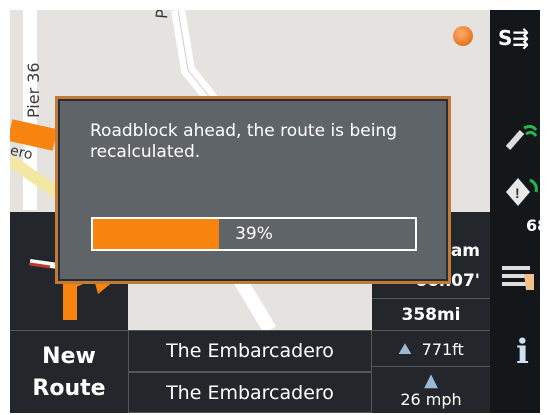 The image size is (548, 415). Describe the element at coordinates (533, 225) in the screenshot. I see `status-number: 68` at that location.